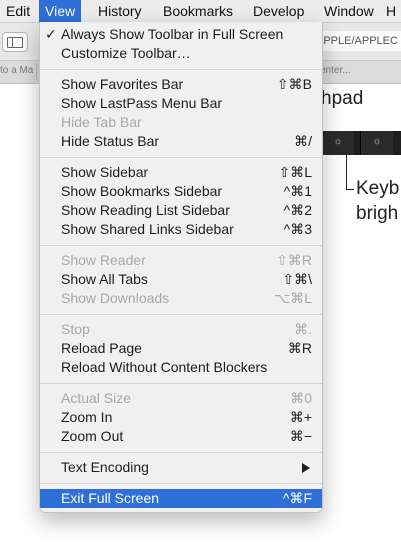  I want to click on menu-item-text-encoding: Text Encoding, so click(181, 467).